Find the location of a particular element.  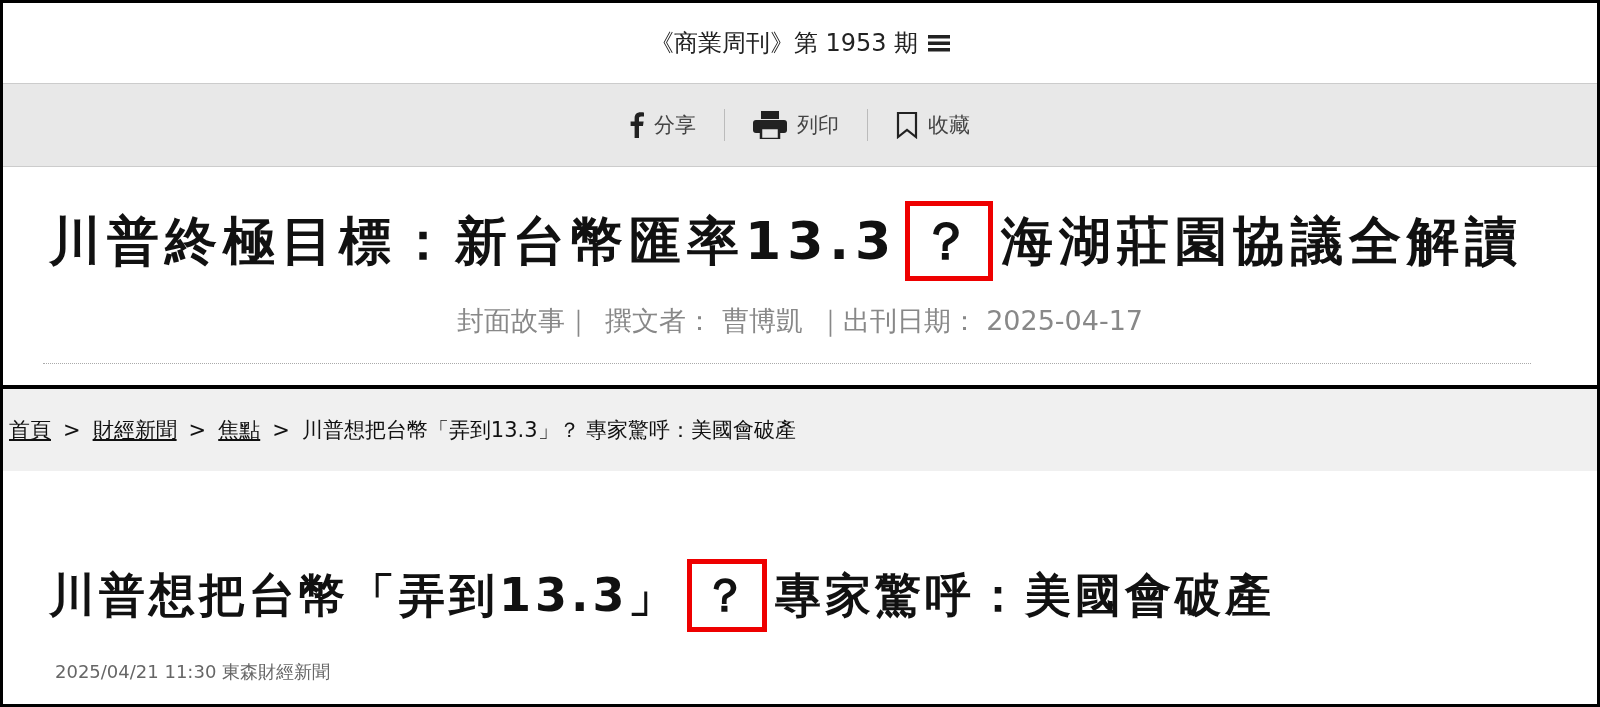

facebook-button: 分享 is located at coordinates (663, 125).